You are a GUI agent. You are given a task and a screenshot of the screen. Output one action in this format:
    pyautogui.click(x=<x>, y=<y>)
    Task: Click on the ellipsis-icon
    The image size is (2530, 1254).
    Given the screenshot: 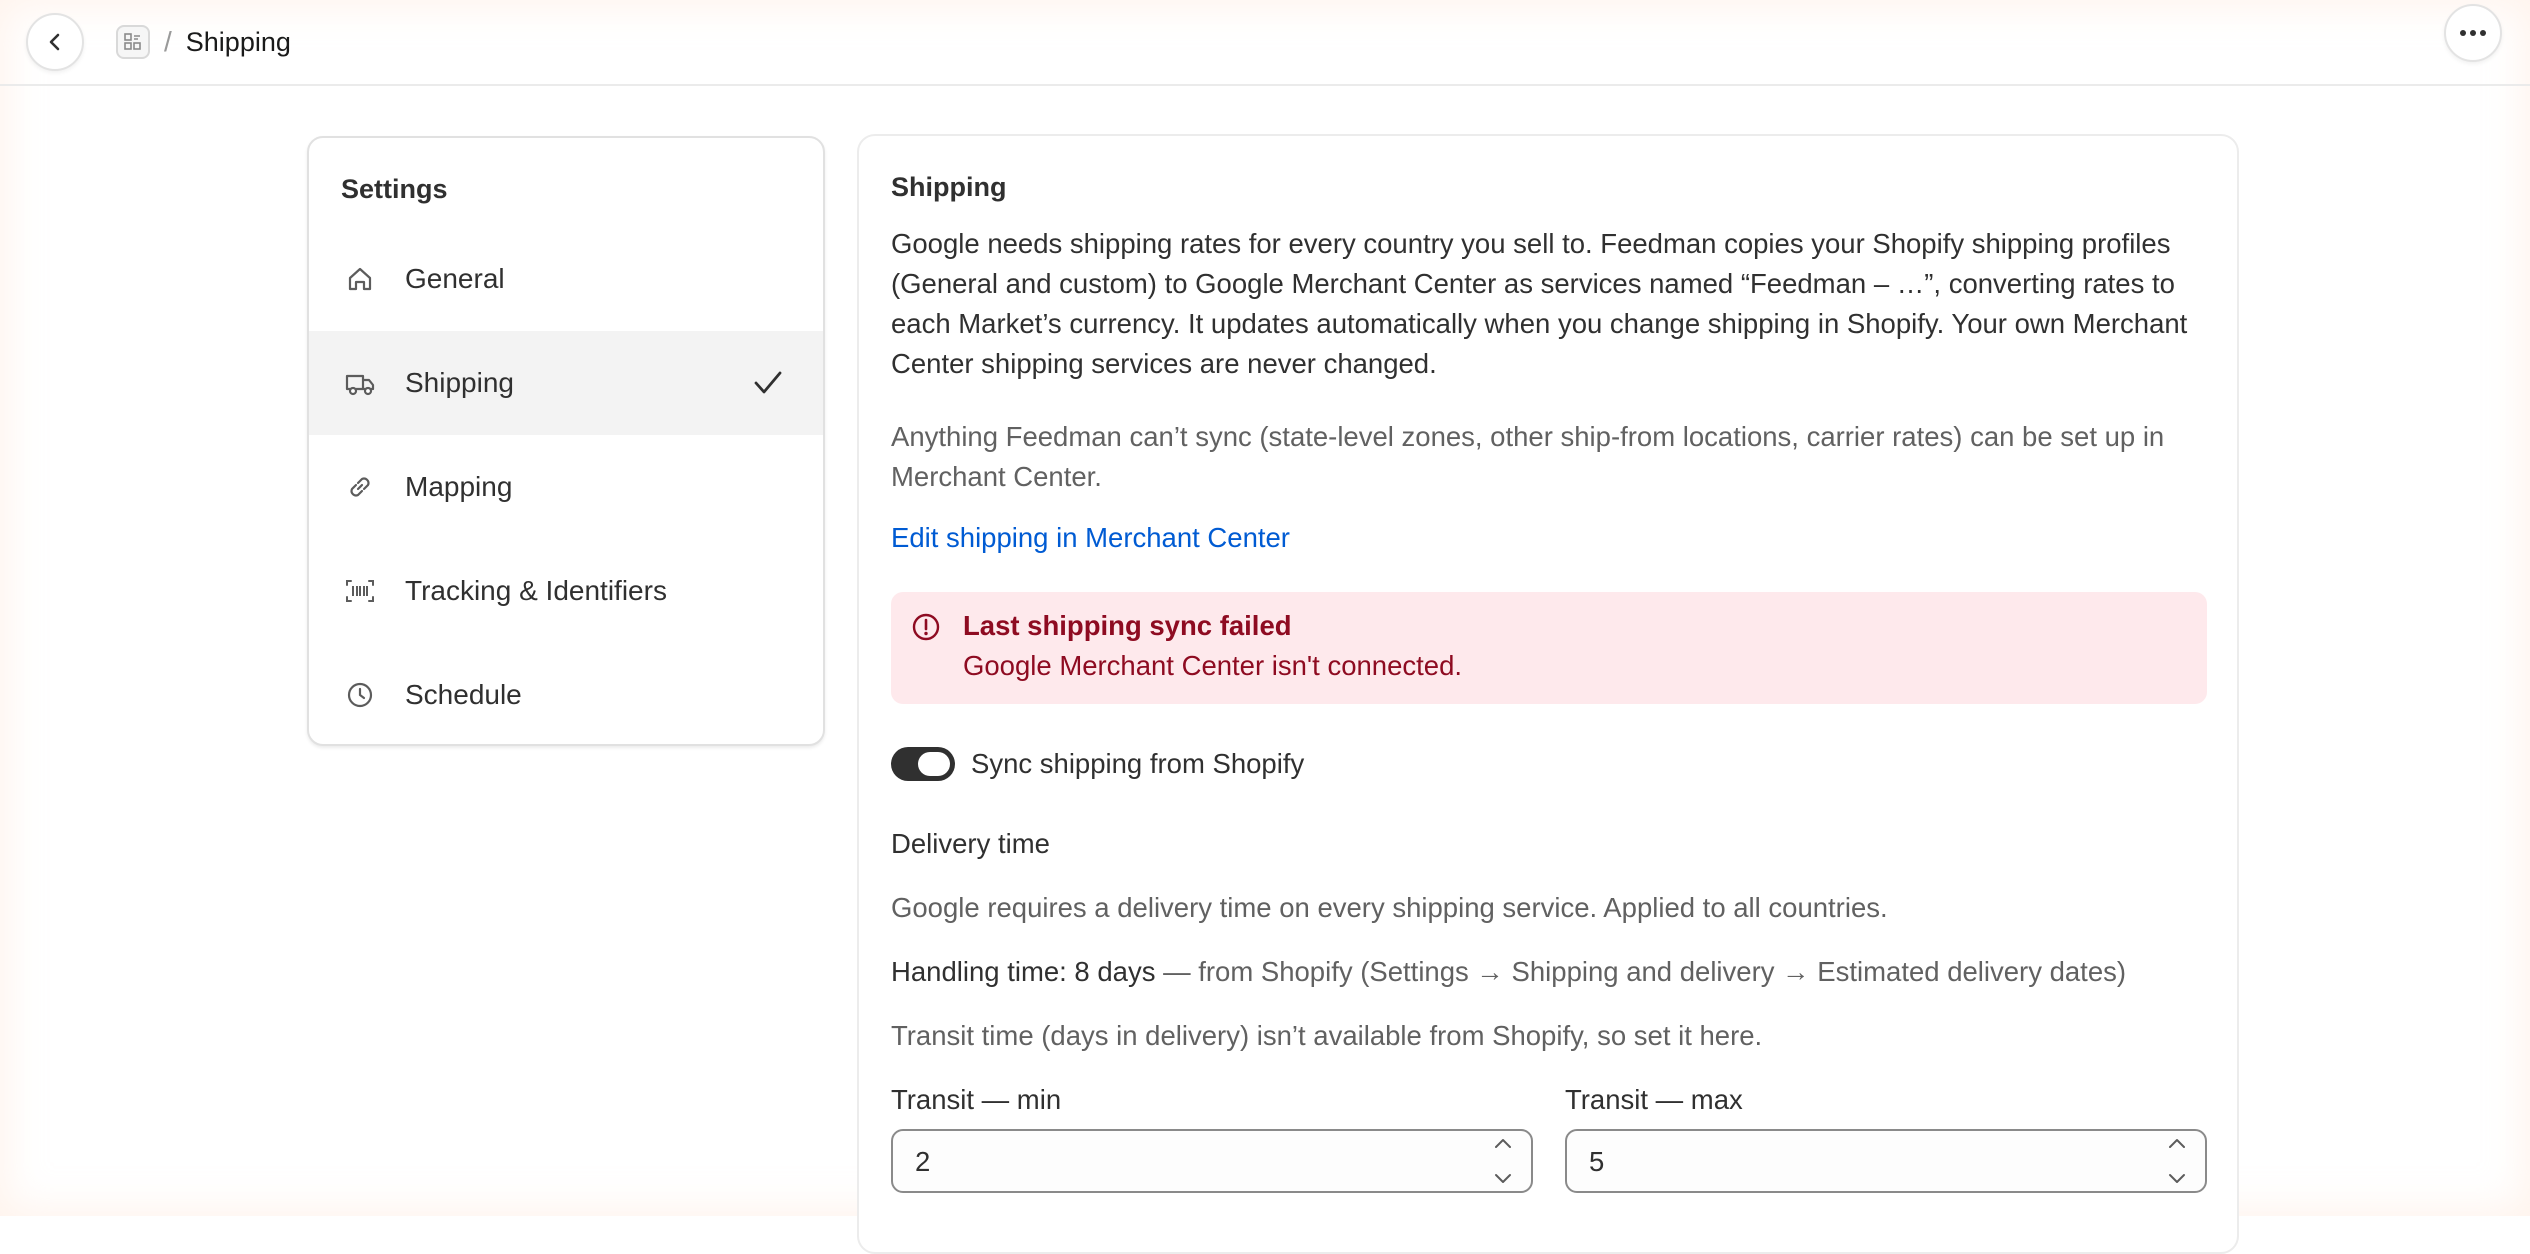 What is the action you would take?
    pyautogui.click(x=2473, y=33)
    